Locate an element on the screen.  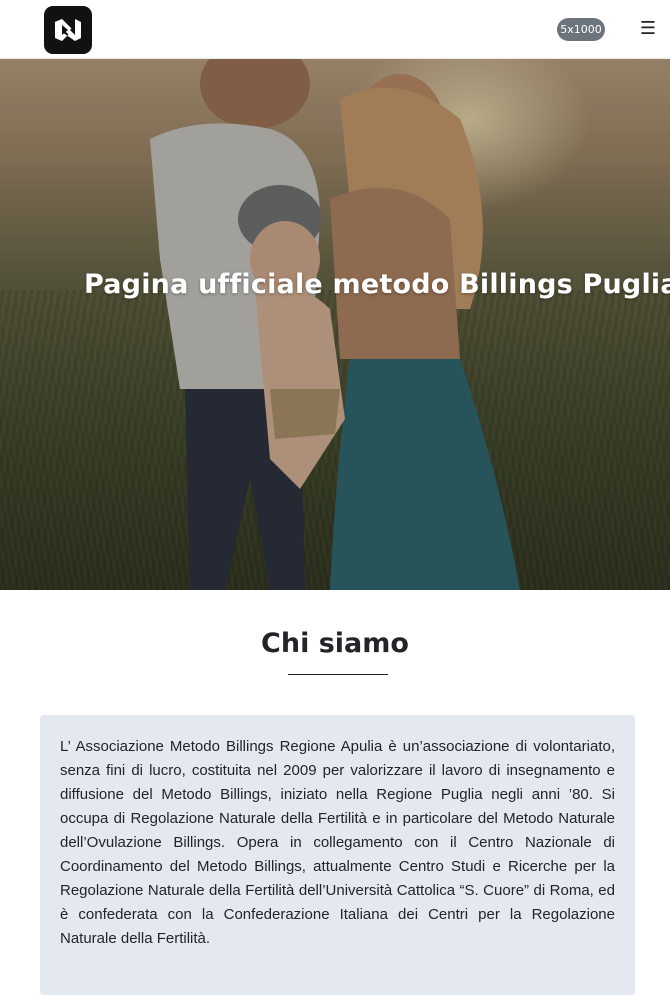
heading-underline is located at coordinates (338, 674).